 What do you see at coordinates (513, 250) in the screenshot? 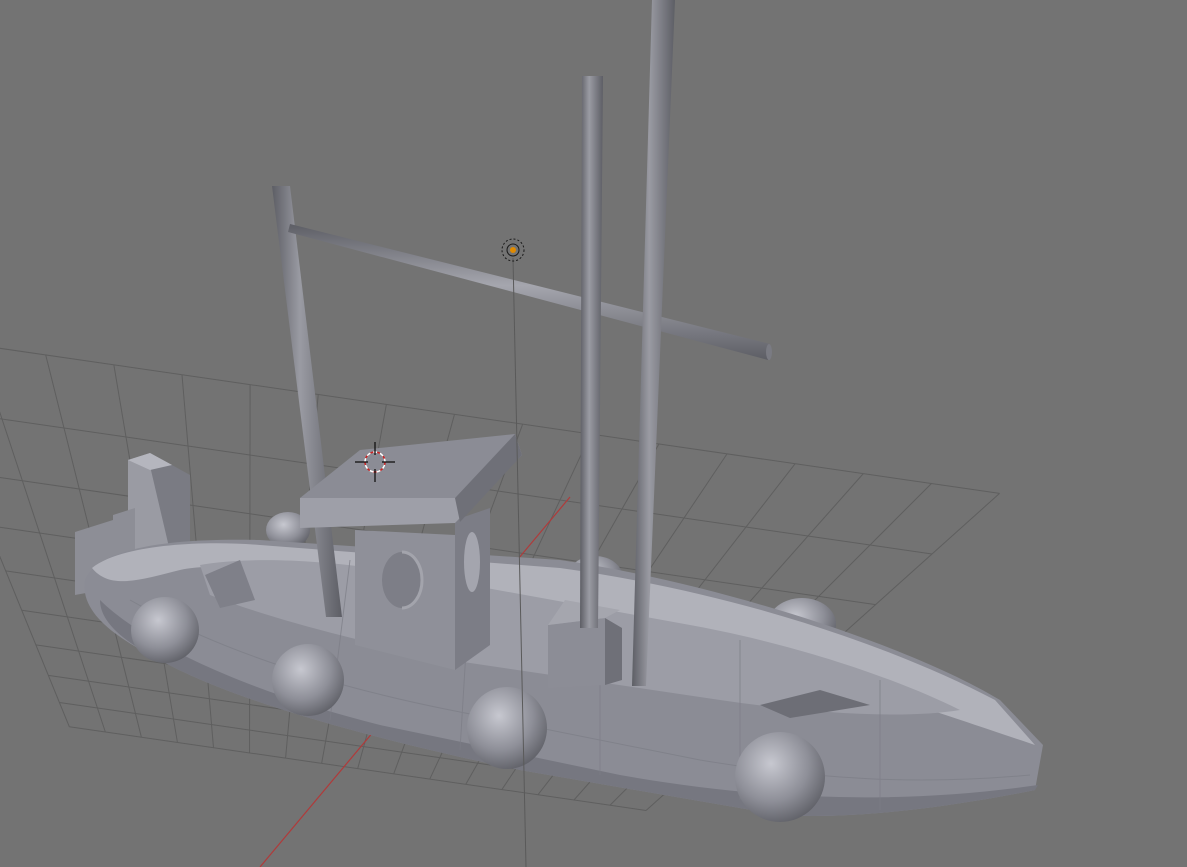
I see `light-point-icon` at bounding box center [513, 250].